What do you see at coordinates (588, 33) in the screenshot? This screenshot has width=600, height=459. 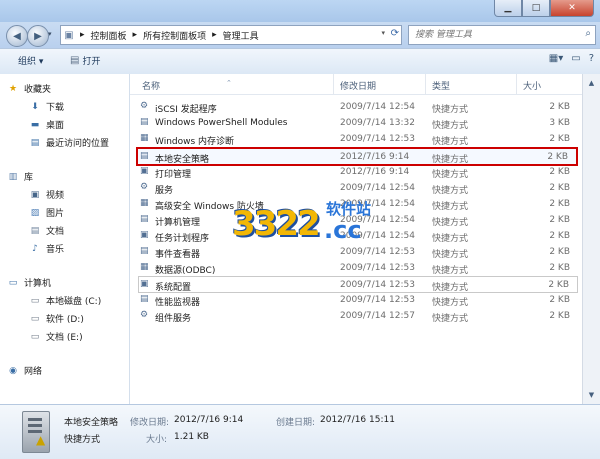 I see `search-icon: ⌕` at bounding box center [588, 33].